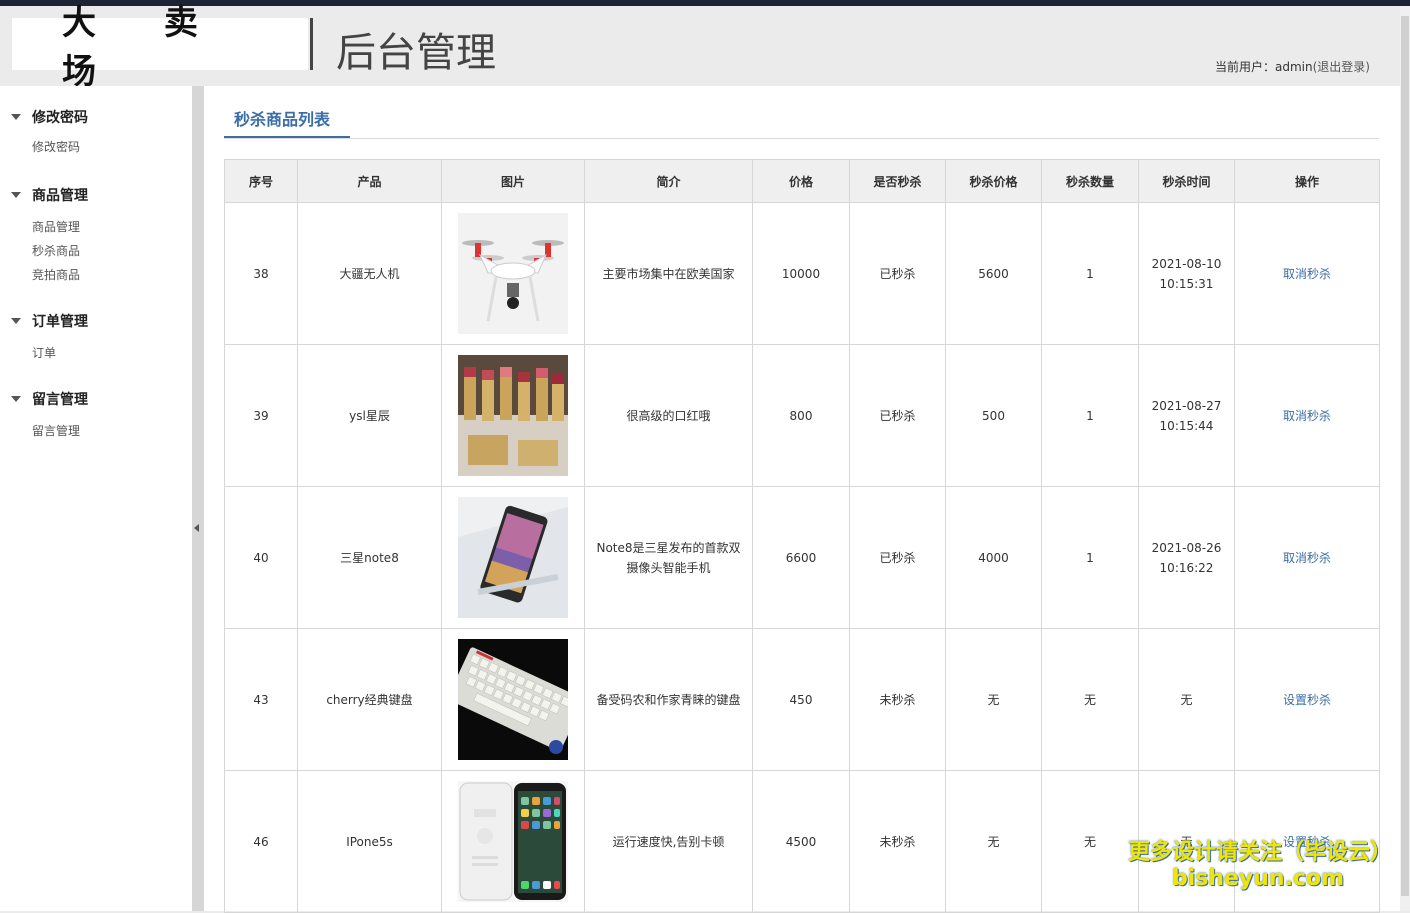 This screenshot has height=913, width=1410. What do you see at coordinates (1186, 557) in the screenshot?
I see `cell-time: 2021-08-26 10:16:22` at bounding box center [1186, 557].